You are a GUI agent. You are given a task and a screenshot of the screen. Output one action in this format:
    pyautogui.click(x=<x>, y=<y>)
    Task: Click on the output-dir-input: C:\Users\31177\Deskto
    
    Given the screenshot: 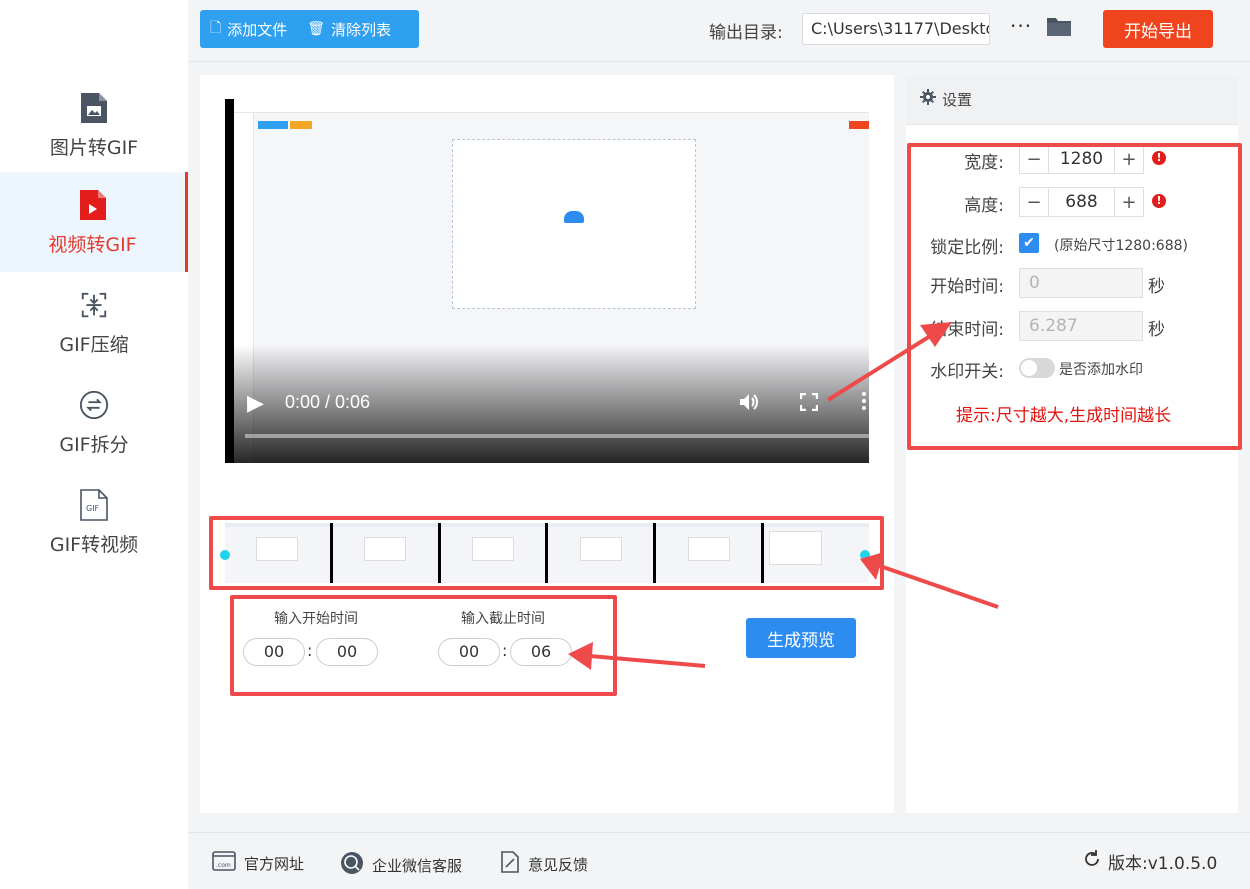 What is the action you would take?
    pyautogui.click(x=896, y=29)
    